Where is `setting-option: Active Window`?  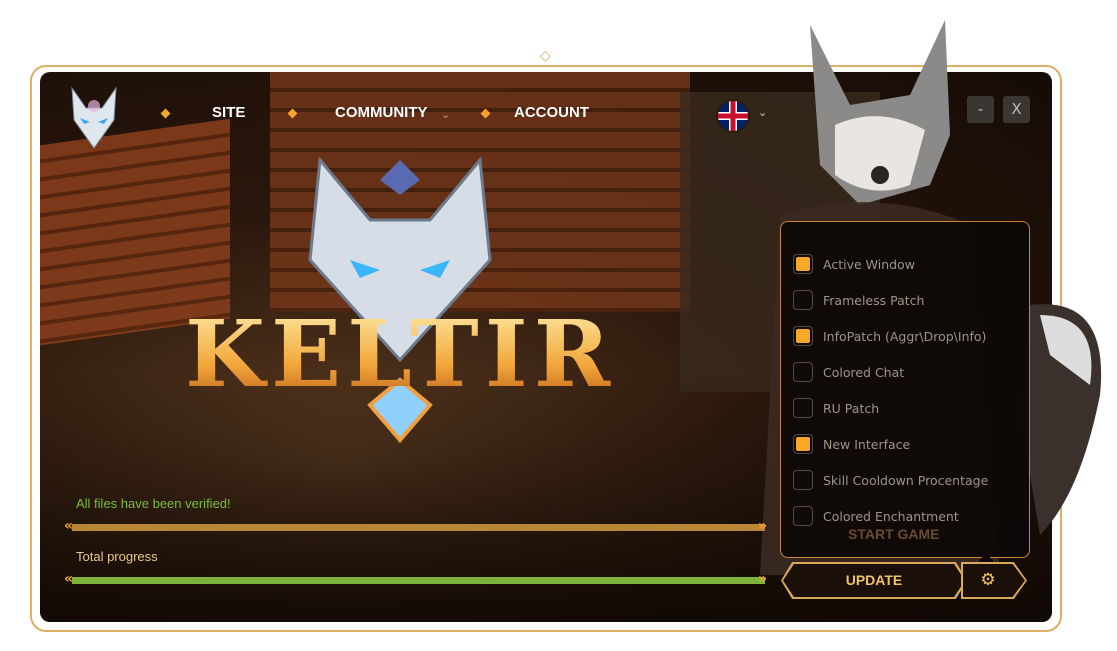
setting-option: Active Window is located at coordinates (854, 264).